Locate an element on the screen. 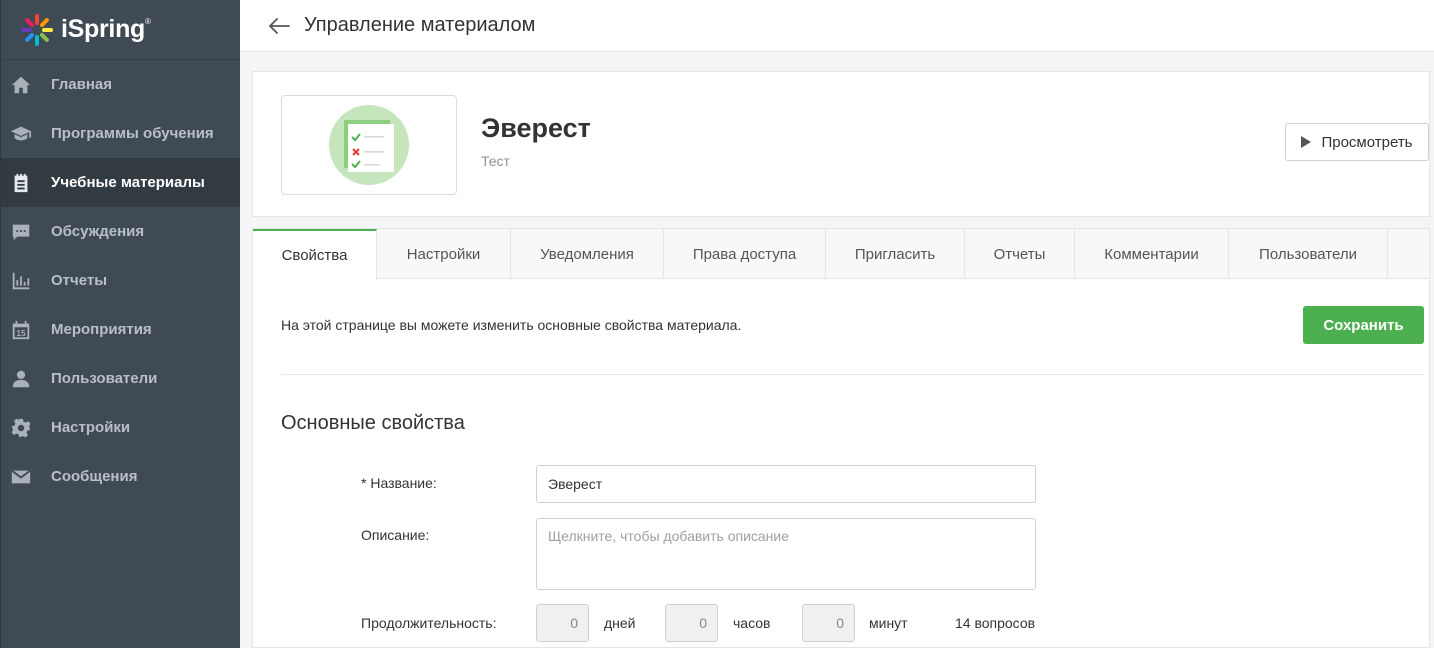 This screenshot has width=1434, height=648. sidebar-item-users: Пользователи is located at coordinates (120, 378).